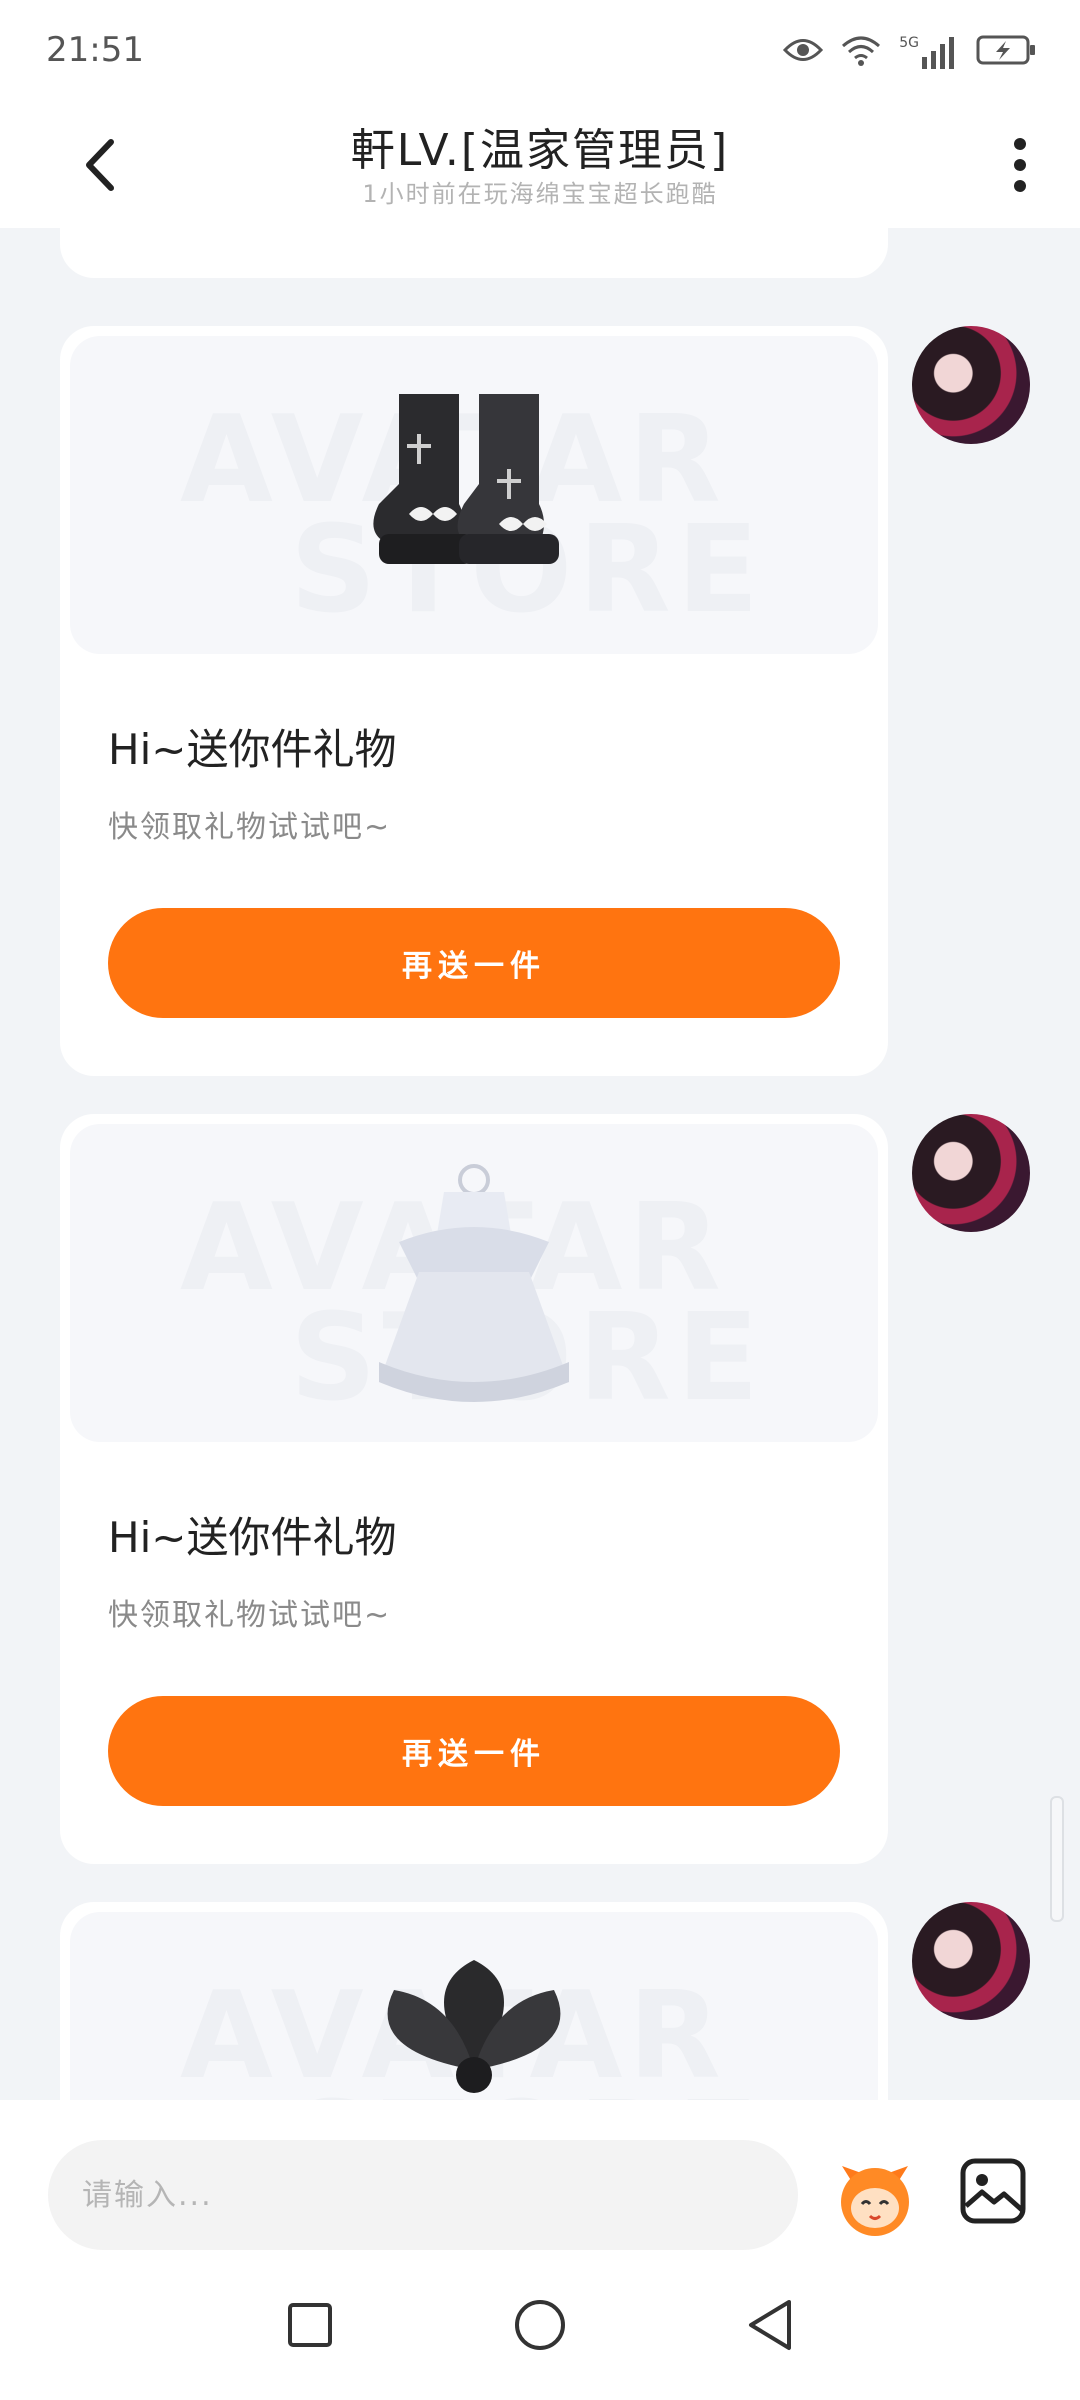  I want to click on status-time: 21:51, so click(95, 50).